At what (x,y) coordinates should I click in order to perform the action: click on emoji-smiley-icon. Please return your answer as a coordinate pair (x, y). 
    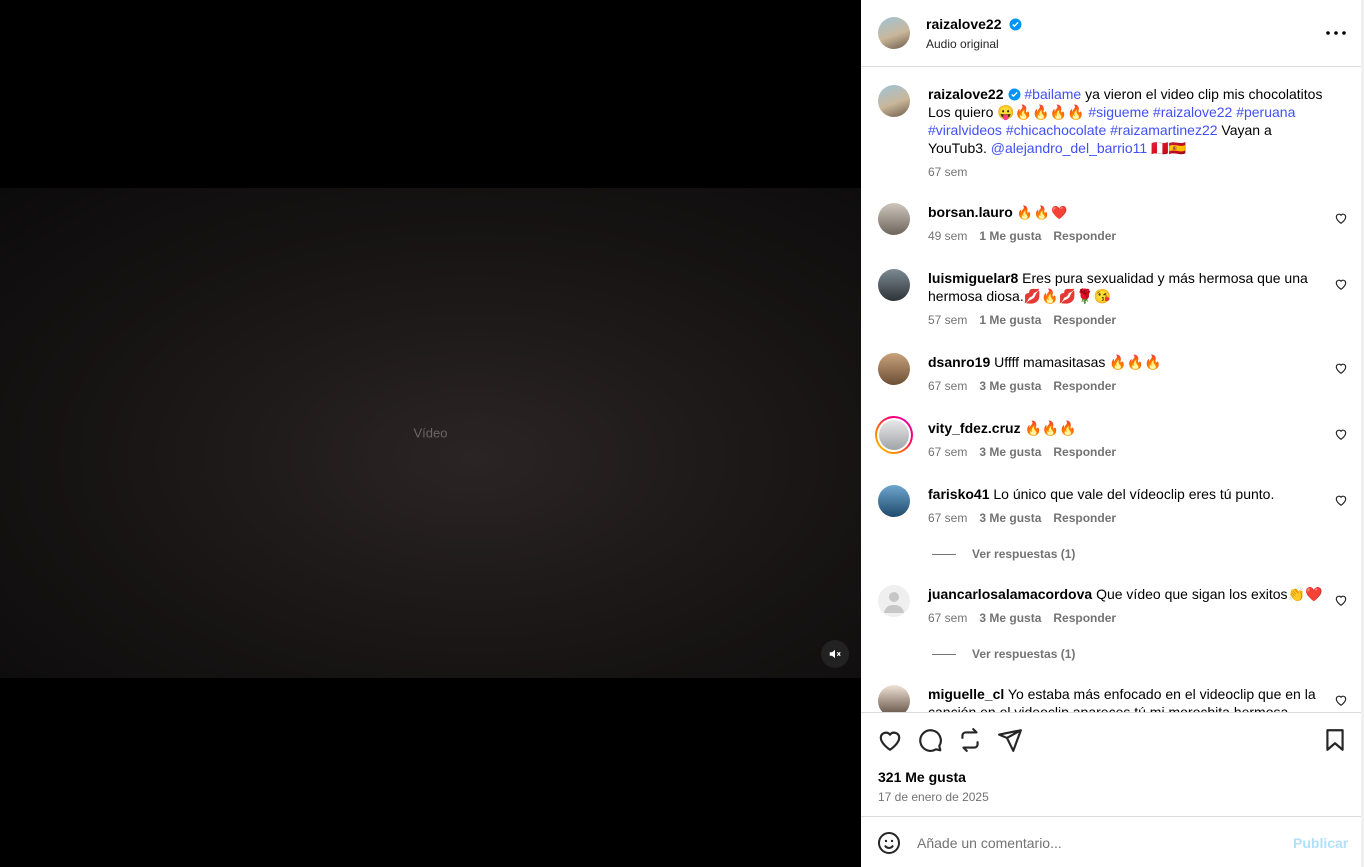
    Looking at the image, I should click on (889, 843).